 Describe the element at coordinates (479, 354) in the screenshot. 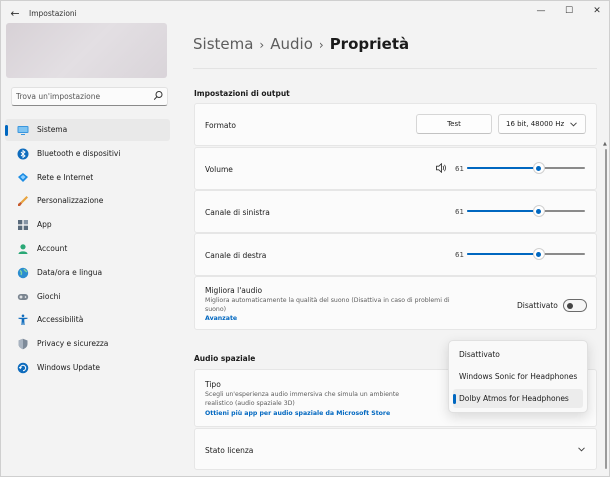

I see `option-label: Disattivato` at that location.